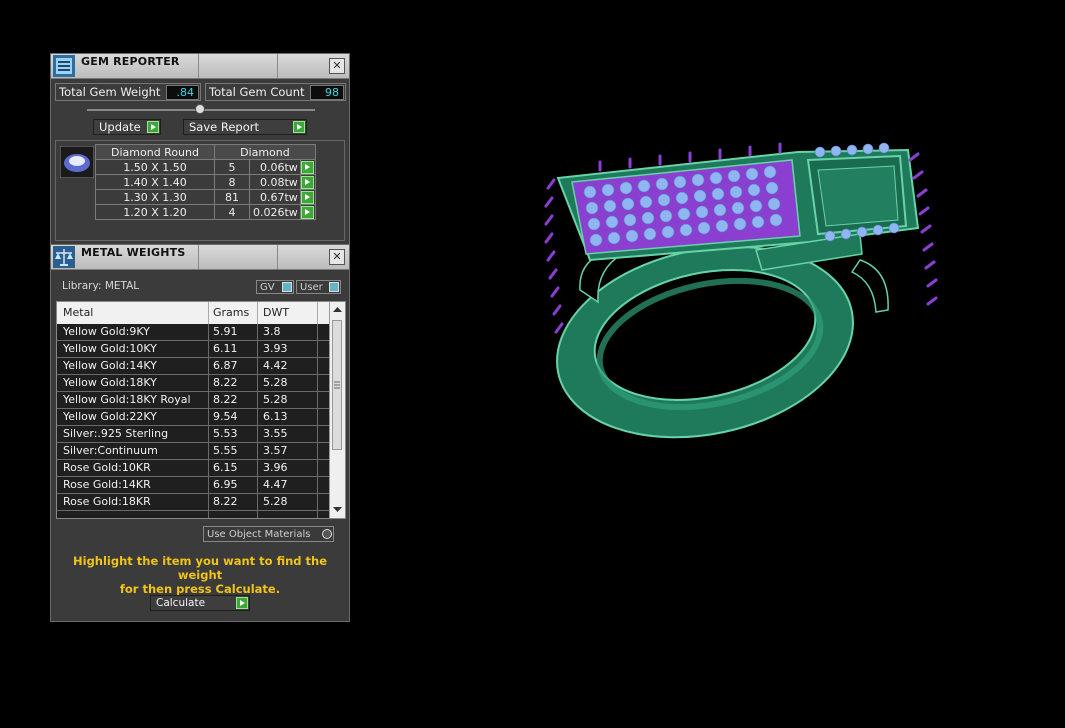 The image size is (1065, 728). Describe the element at coordinates (200, 109) in the screenshot. I see `size-slider-handle` at that location.